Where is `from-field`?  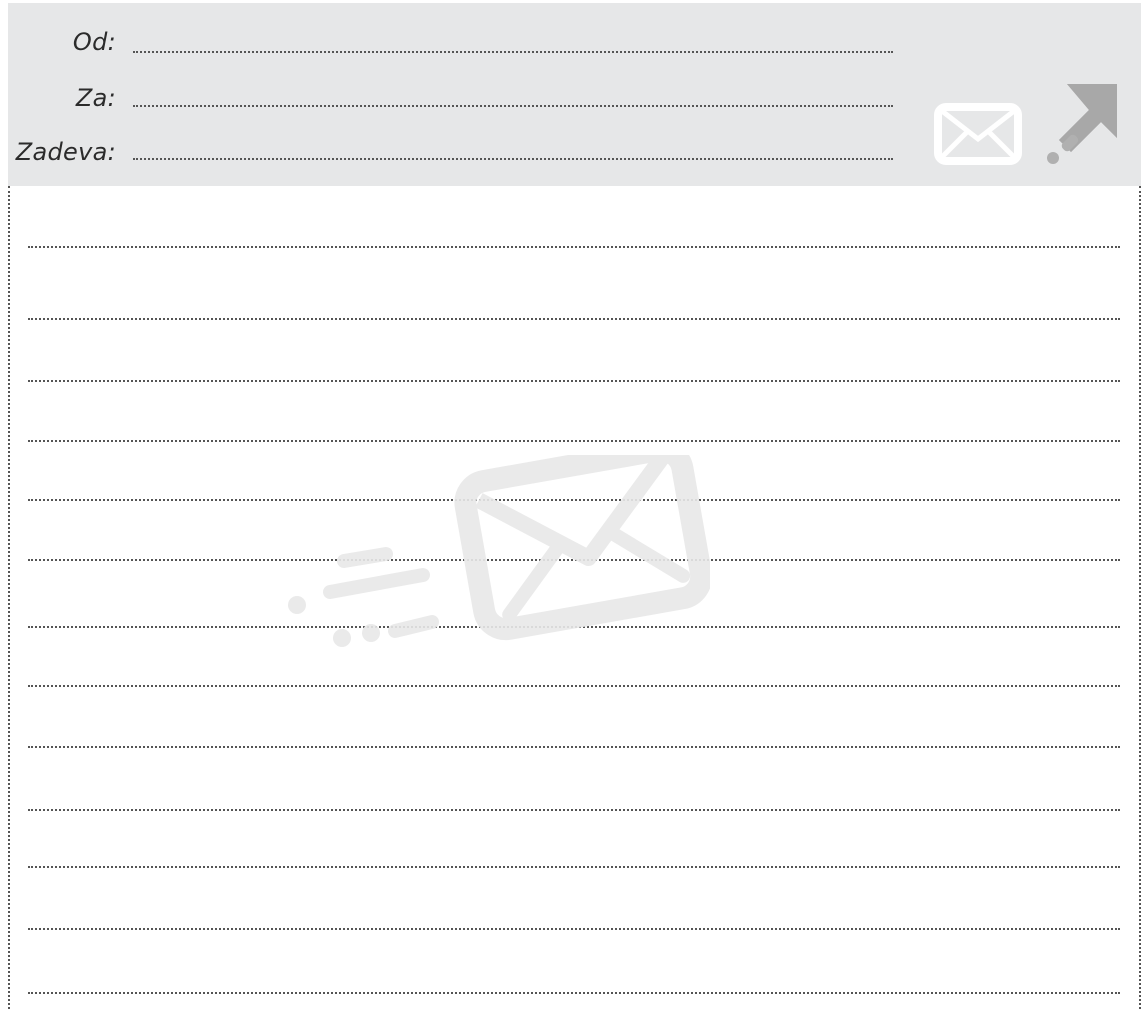
from-field is located at coordinates (513, 52).